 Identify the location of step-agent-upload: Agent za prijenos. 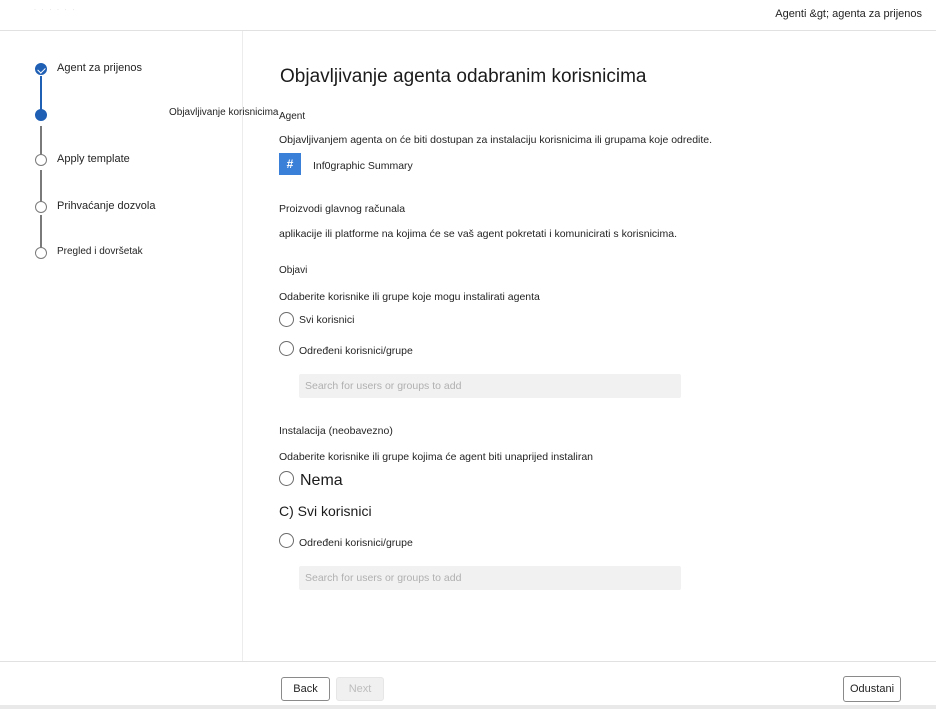
(121, 72).